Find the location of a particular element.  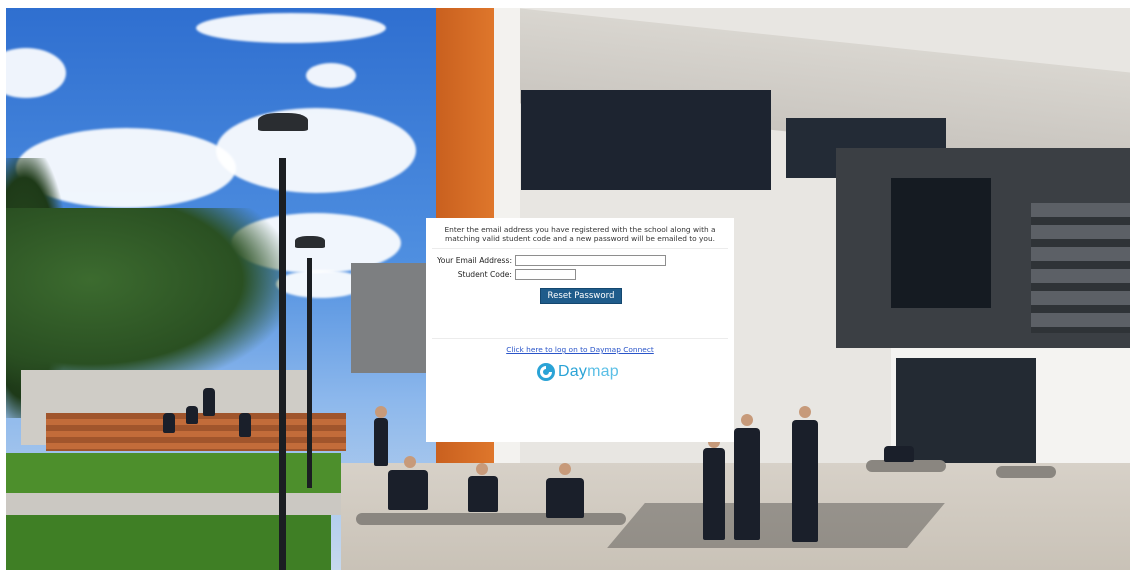

reset-password-button: Reset Password is located at coordinates (581, 296).